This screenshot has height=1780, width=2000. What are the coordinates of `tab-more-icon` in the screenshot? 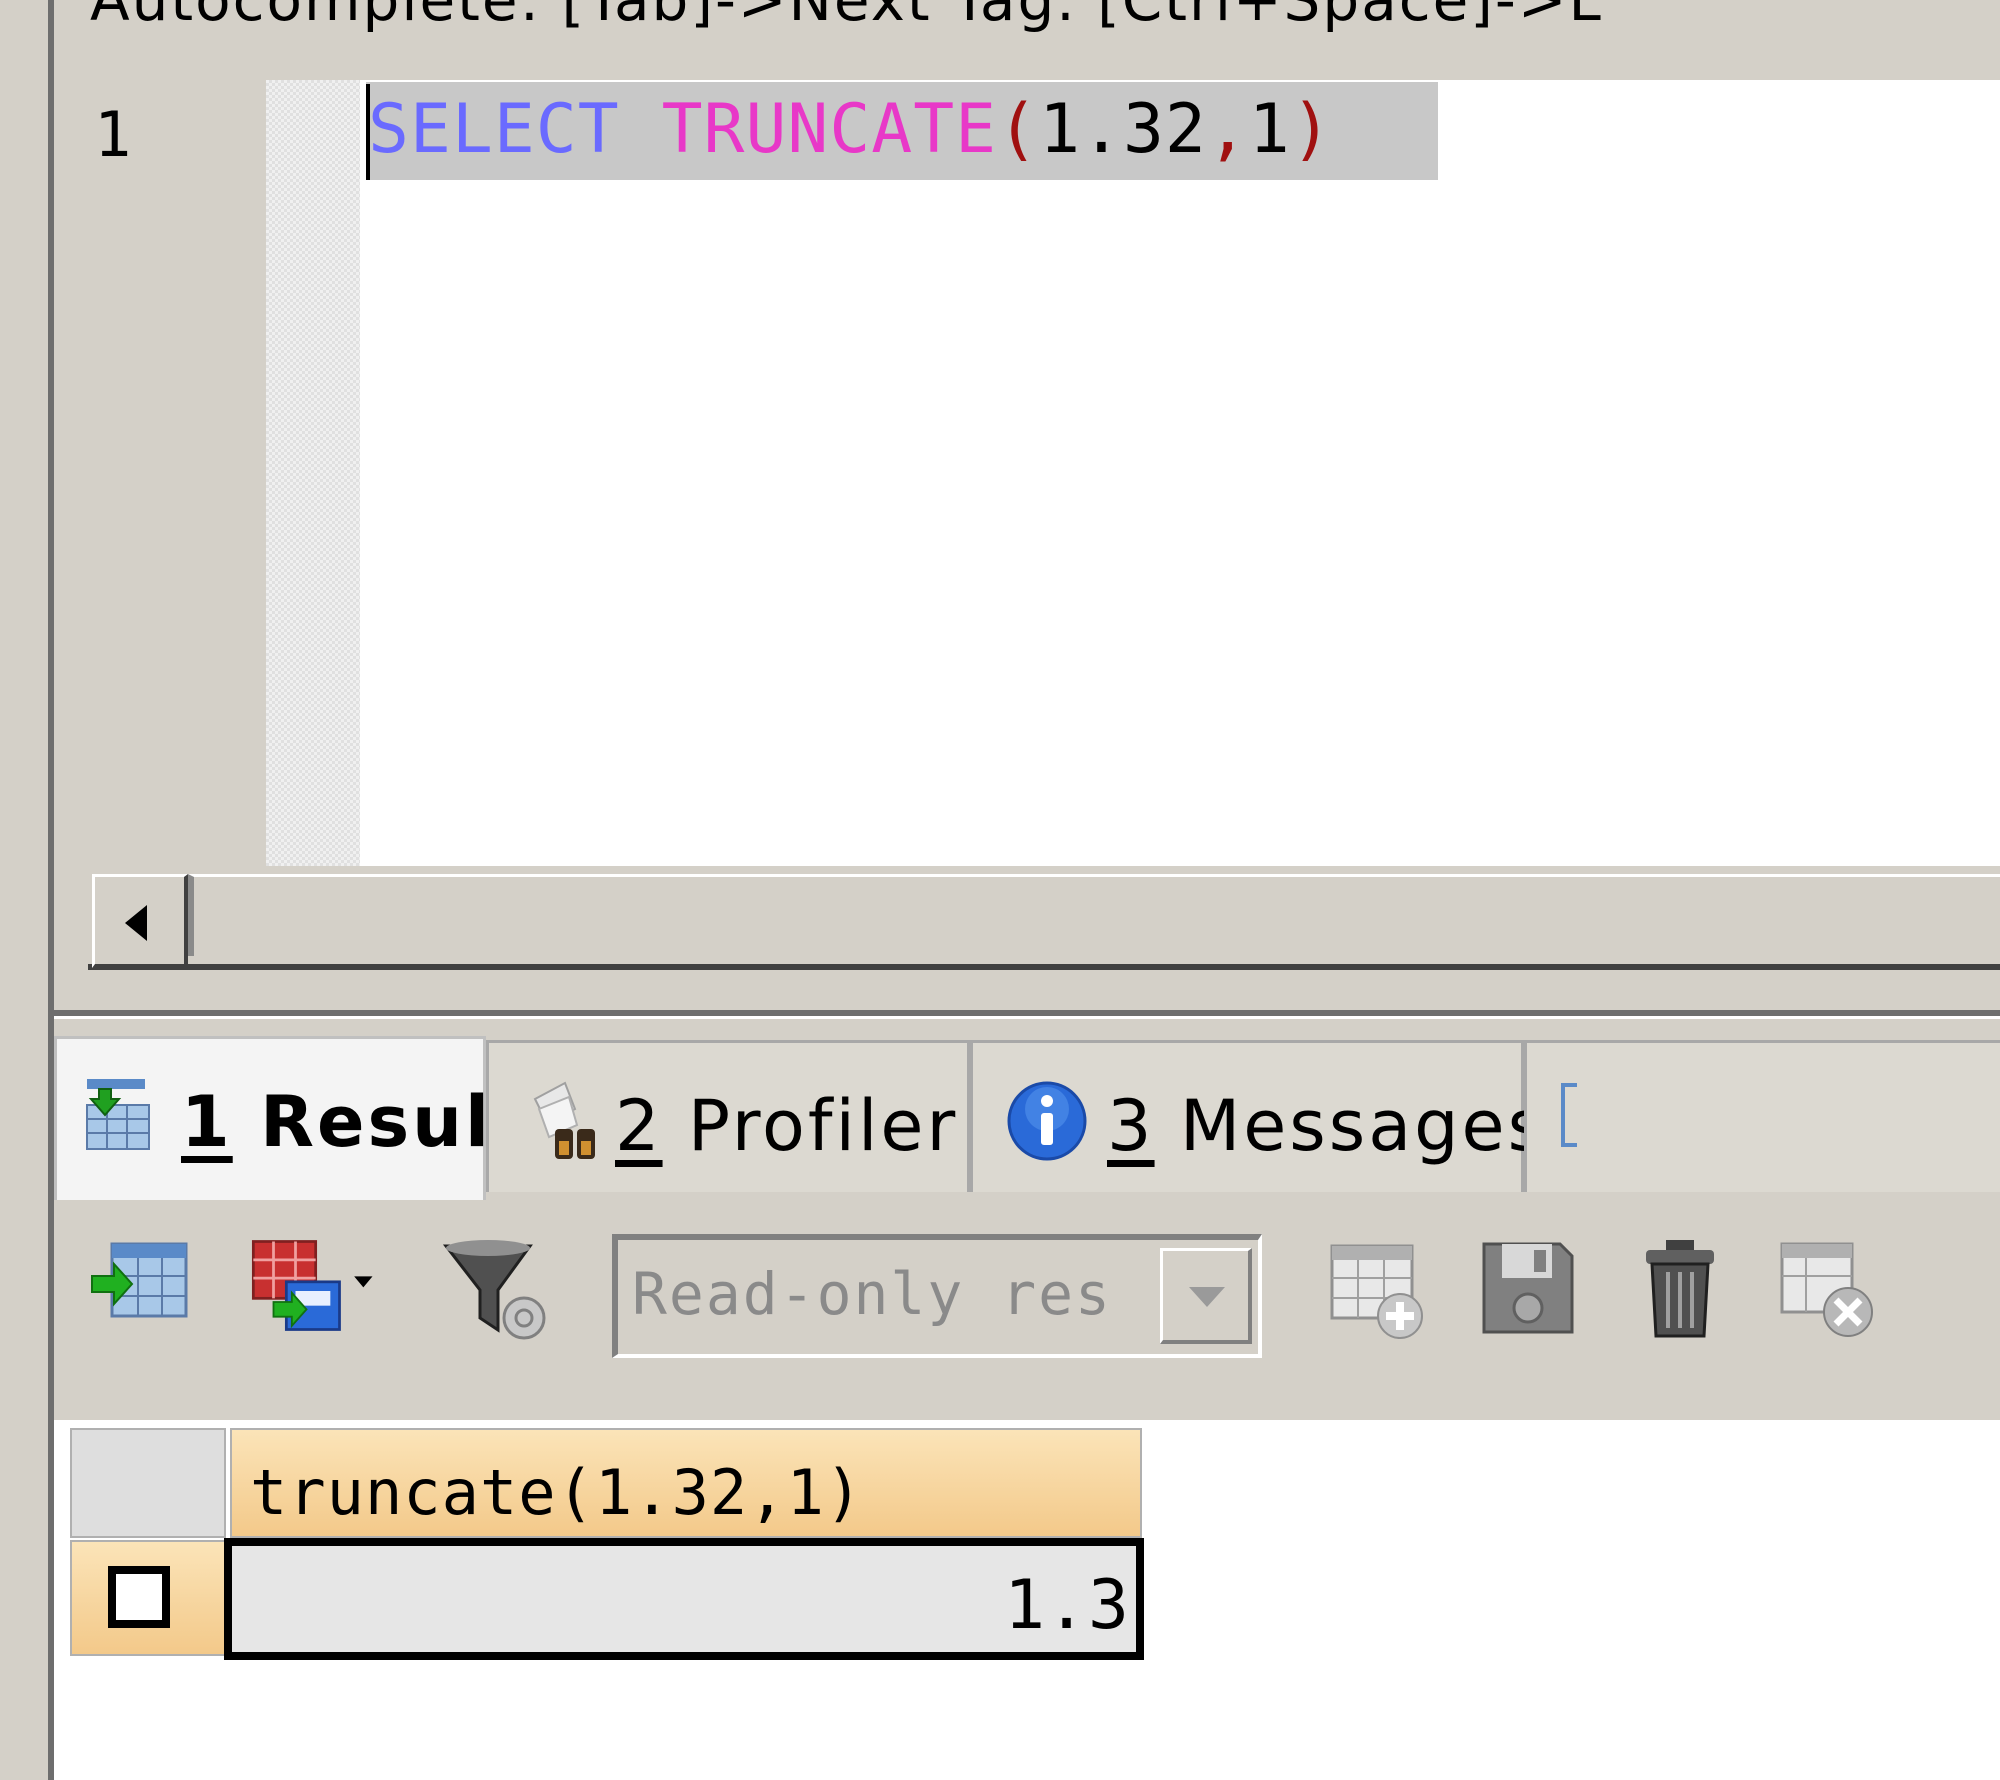 It's located at (1569, 1115).